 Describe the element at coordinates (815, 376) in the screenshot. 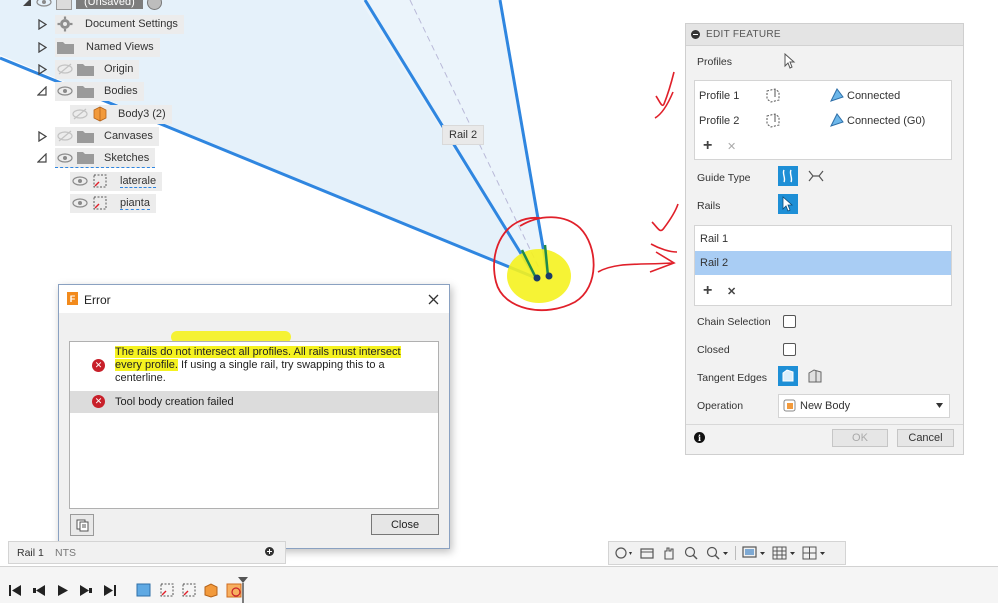

I see `keep-edges-icon` at that location.